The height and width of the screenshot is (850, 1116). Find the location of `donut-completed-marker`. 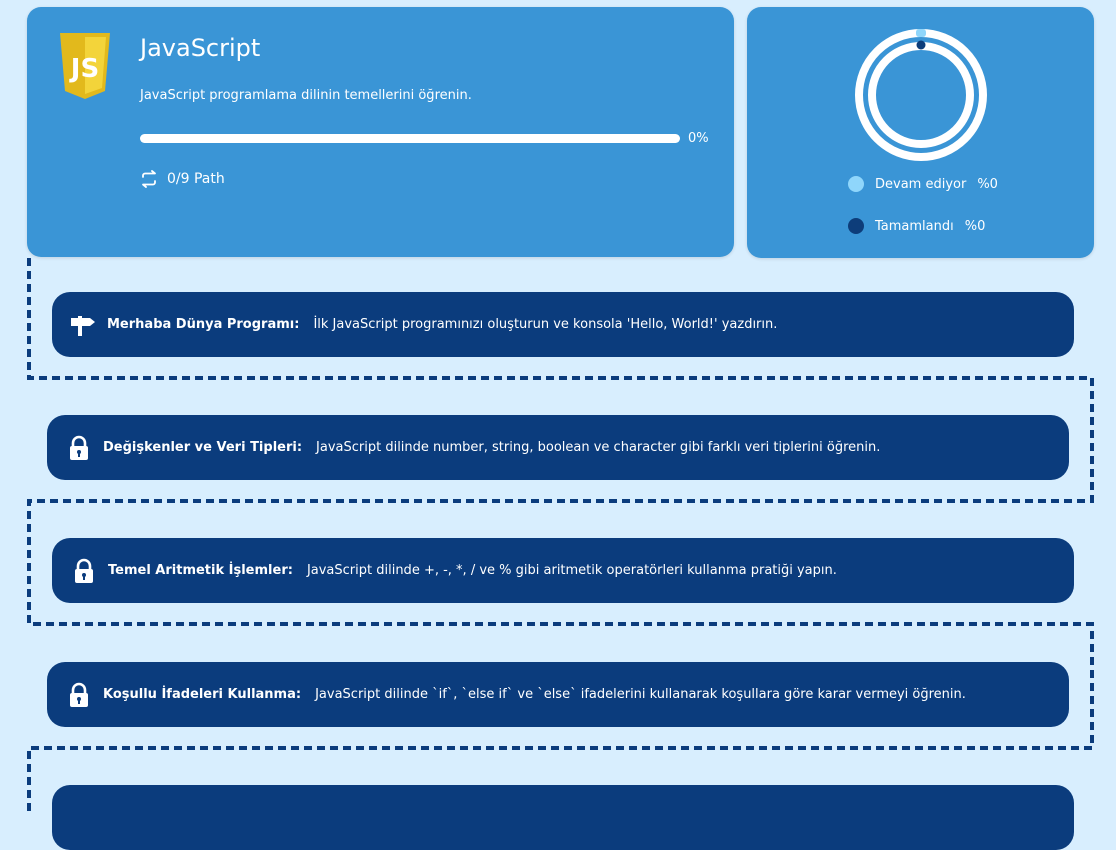

donut-completed-marker is located at coordinates (921, 45).